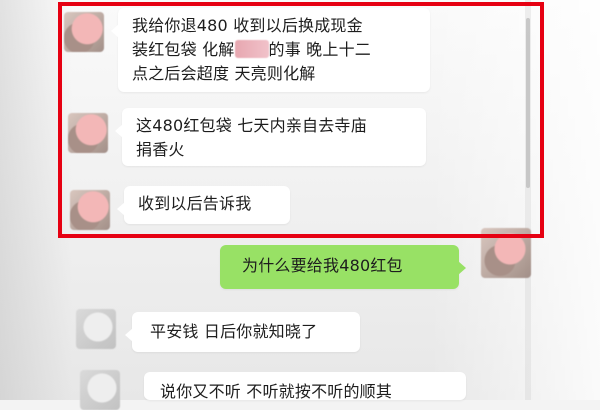 The image size is (600, 410). What do you see at coordinates (224, 73) in the screenshot?
I see `message-line: 点之后会超度 天亮则化解` at bounding box center [224, 73].